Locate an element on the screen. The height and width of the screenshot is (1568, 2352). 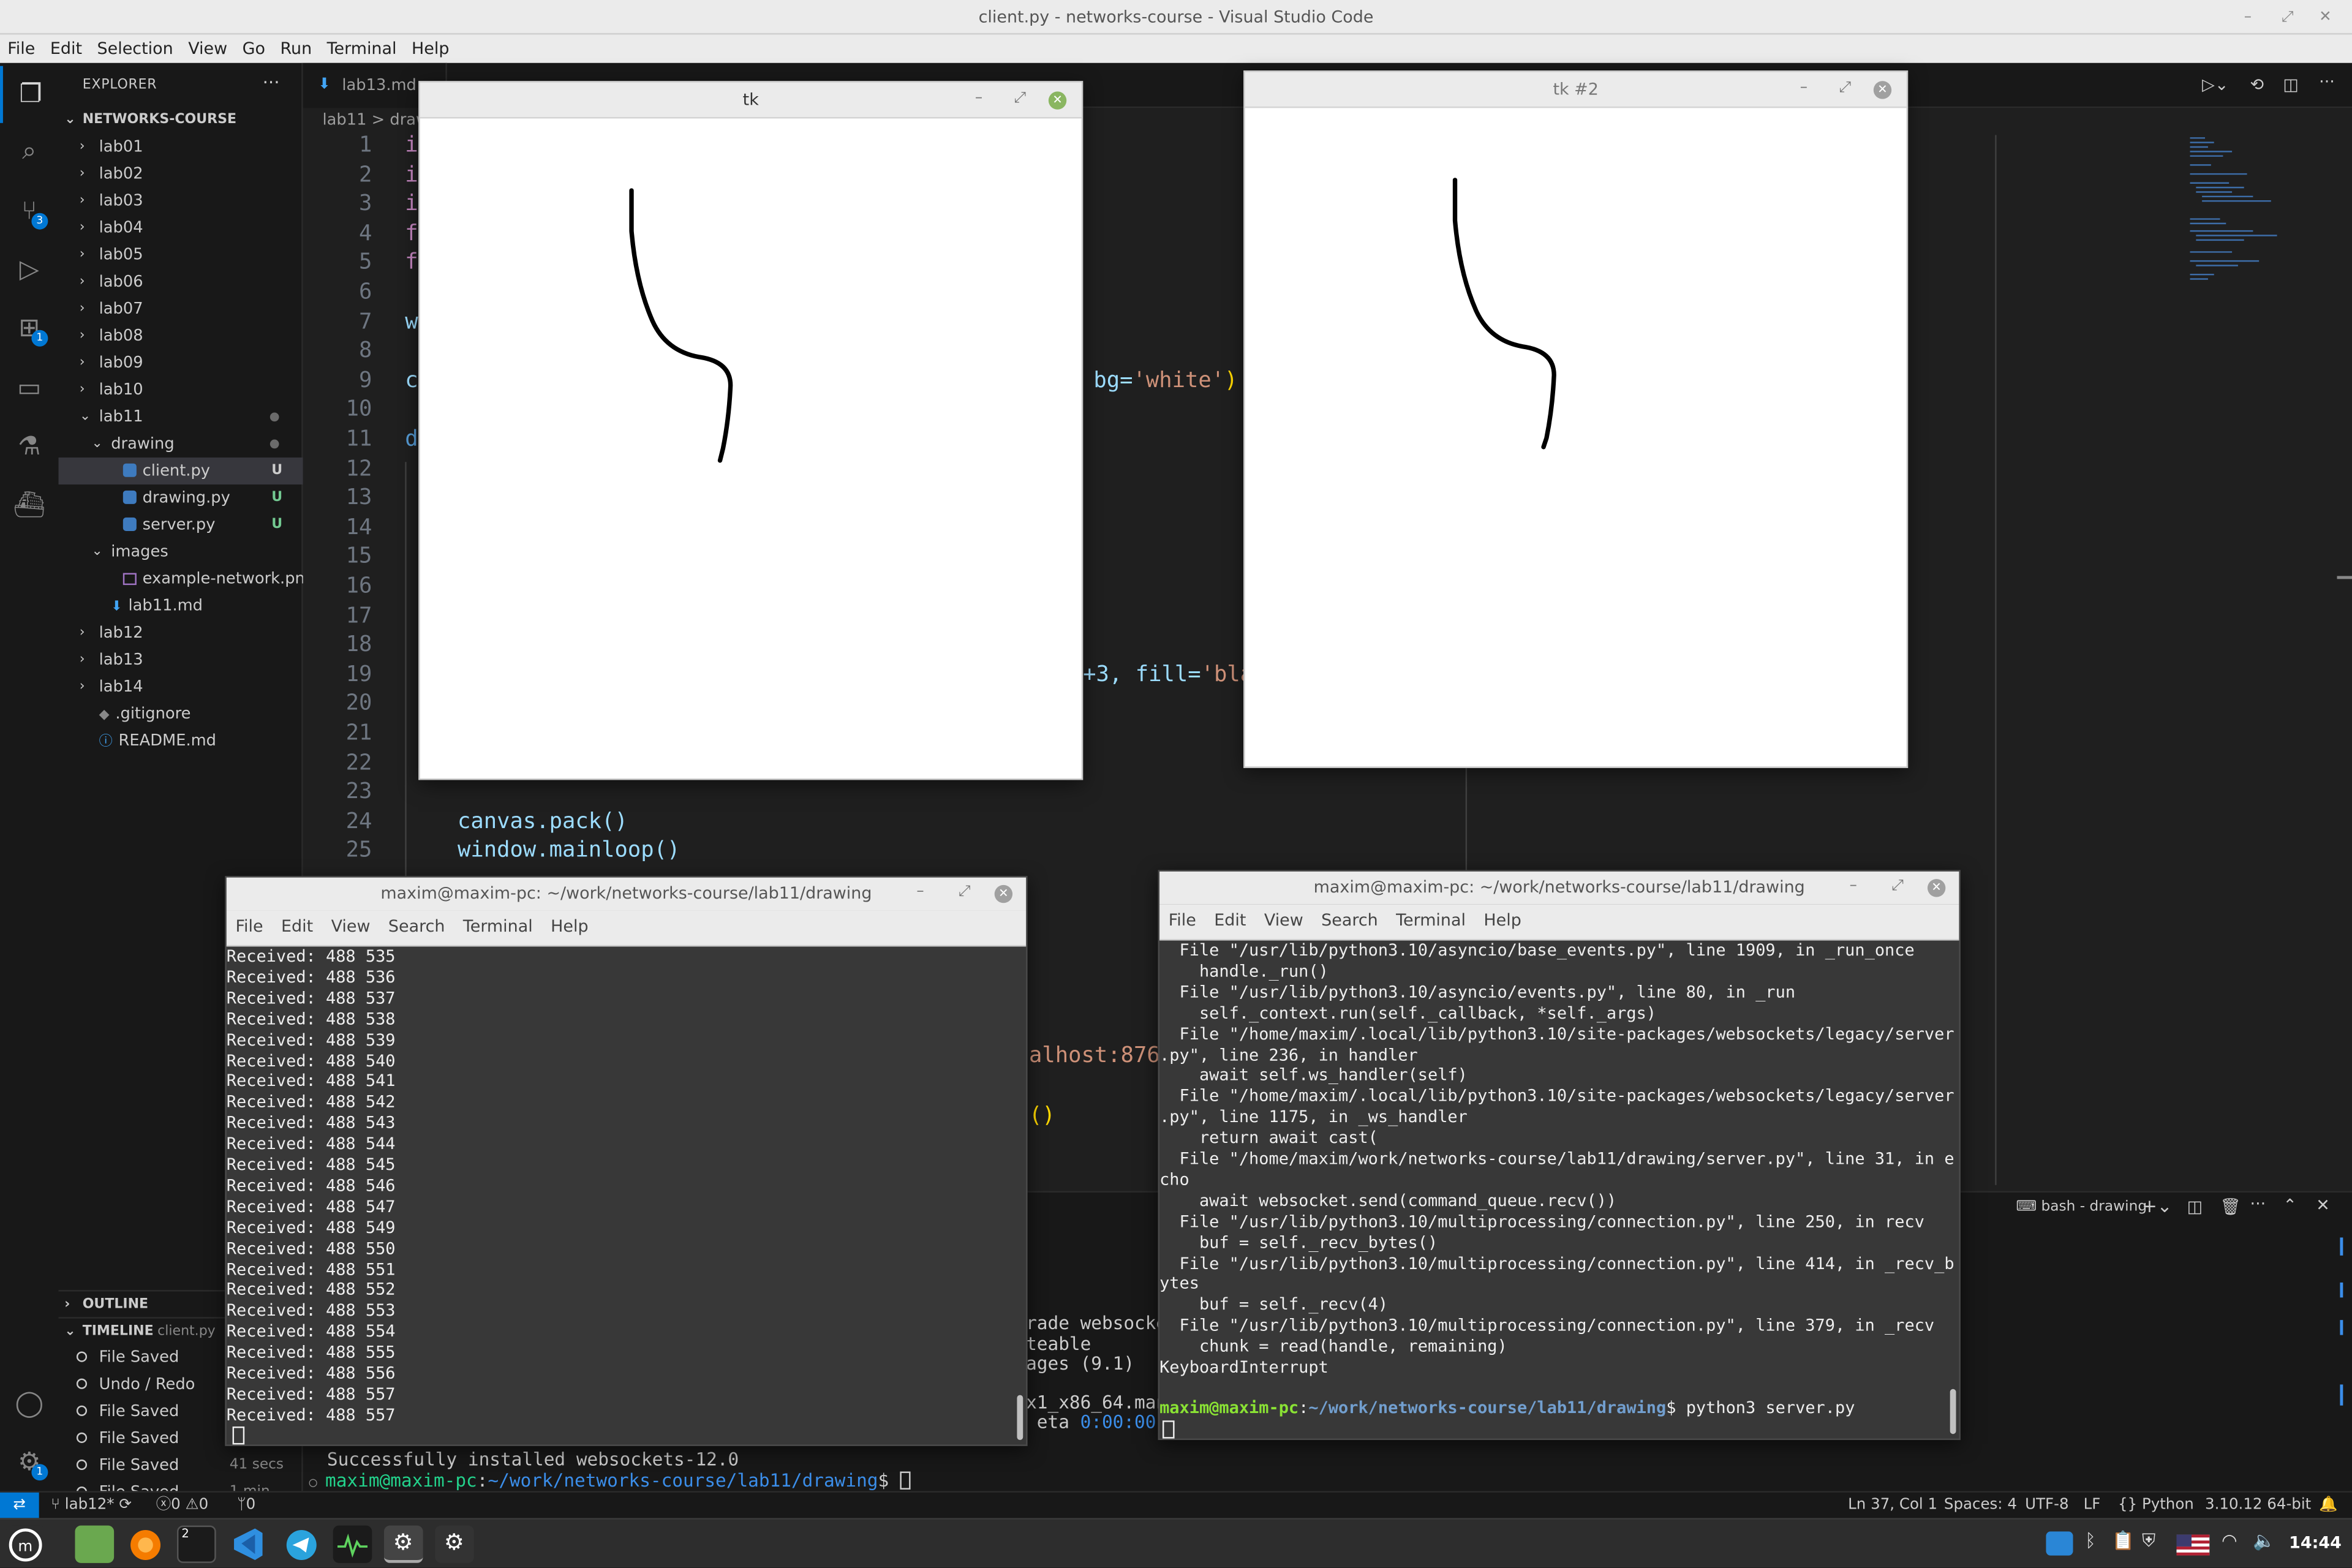
line-ending: LF is located at coordinates (2092, 1506).